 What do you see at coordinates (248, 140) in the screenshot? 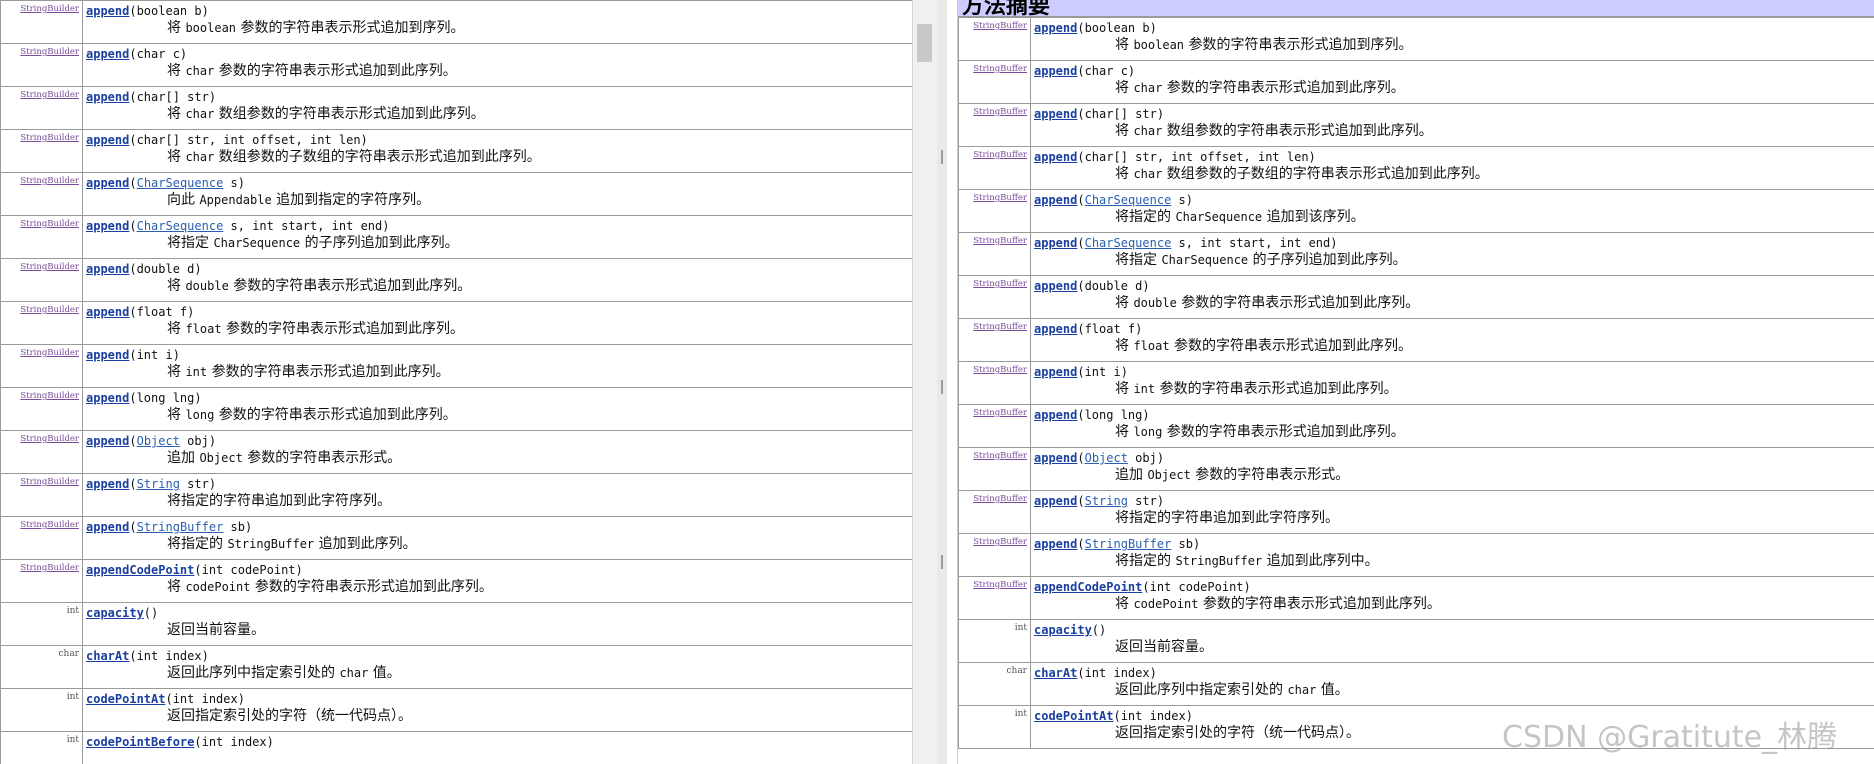
I see `param-text: (char[] str, int offset, int len)` at bounding box center [248, 140].